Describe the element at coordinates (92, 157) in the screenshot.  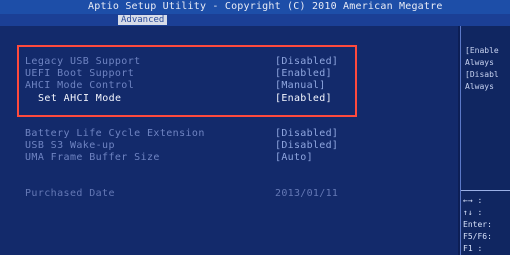
I see `setting-label: UMA Frame Buffer Size` at that location.